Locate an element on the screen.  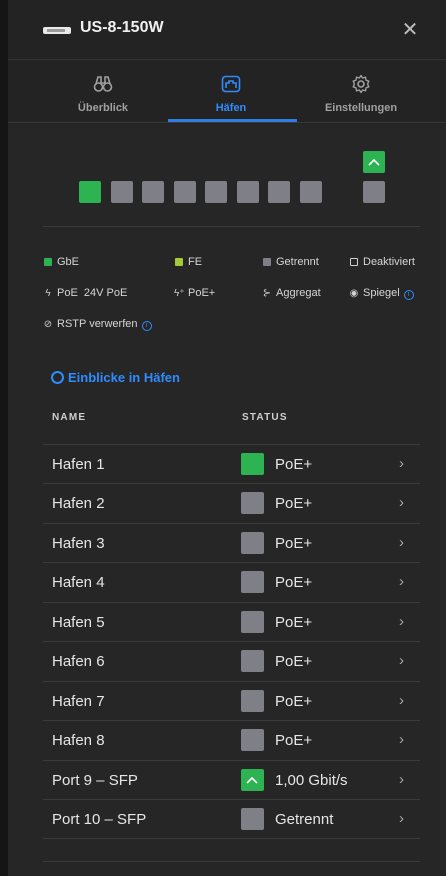
port-name: Port 10 – SFP is located at coordinates (99, 819).